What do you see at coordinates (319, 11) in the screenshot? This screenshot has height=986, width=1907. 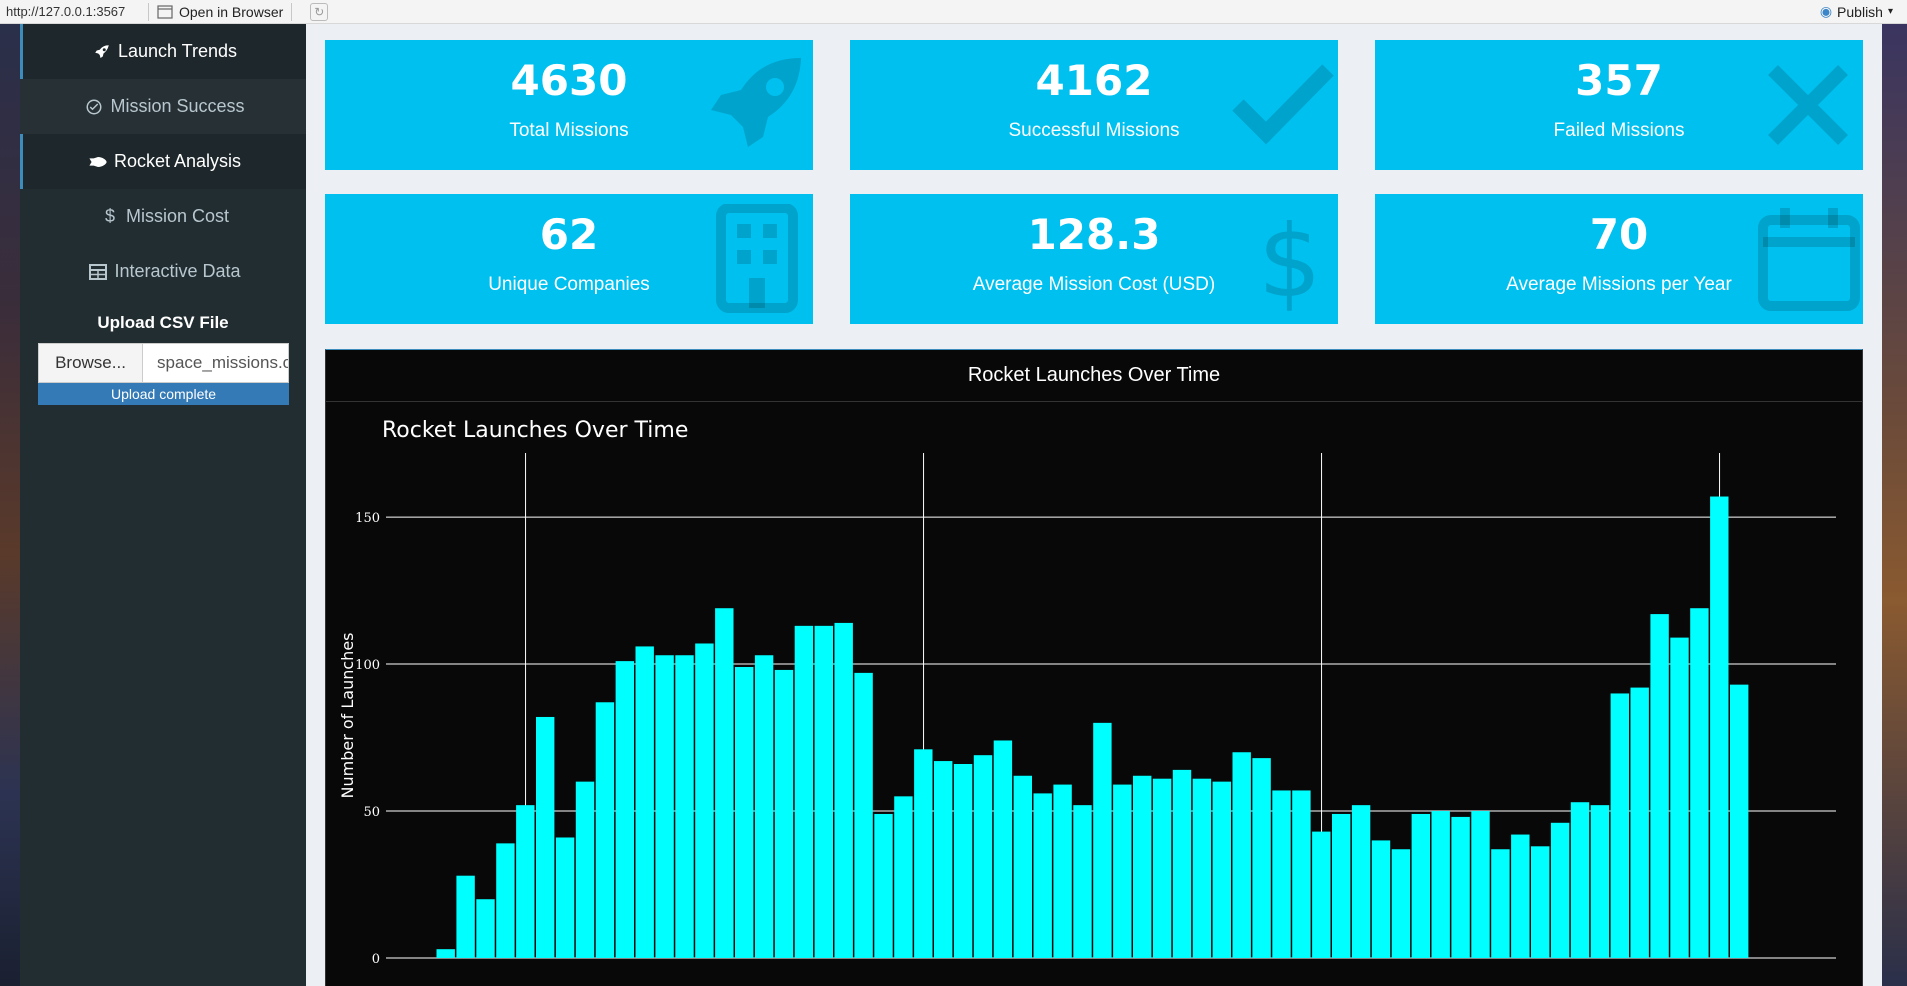 I see `refresh-icon: ↻` at bounding box center [319, 11].